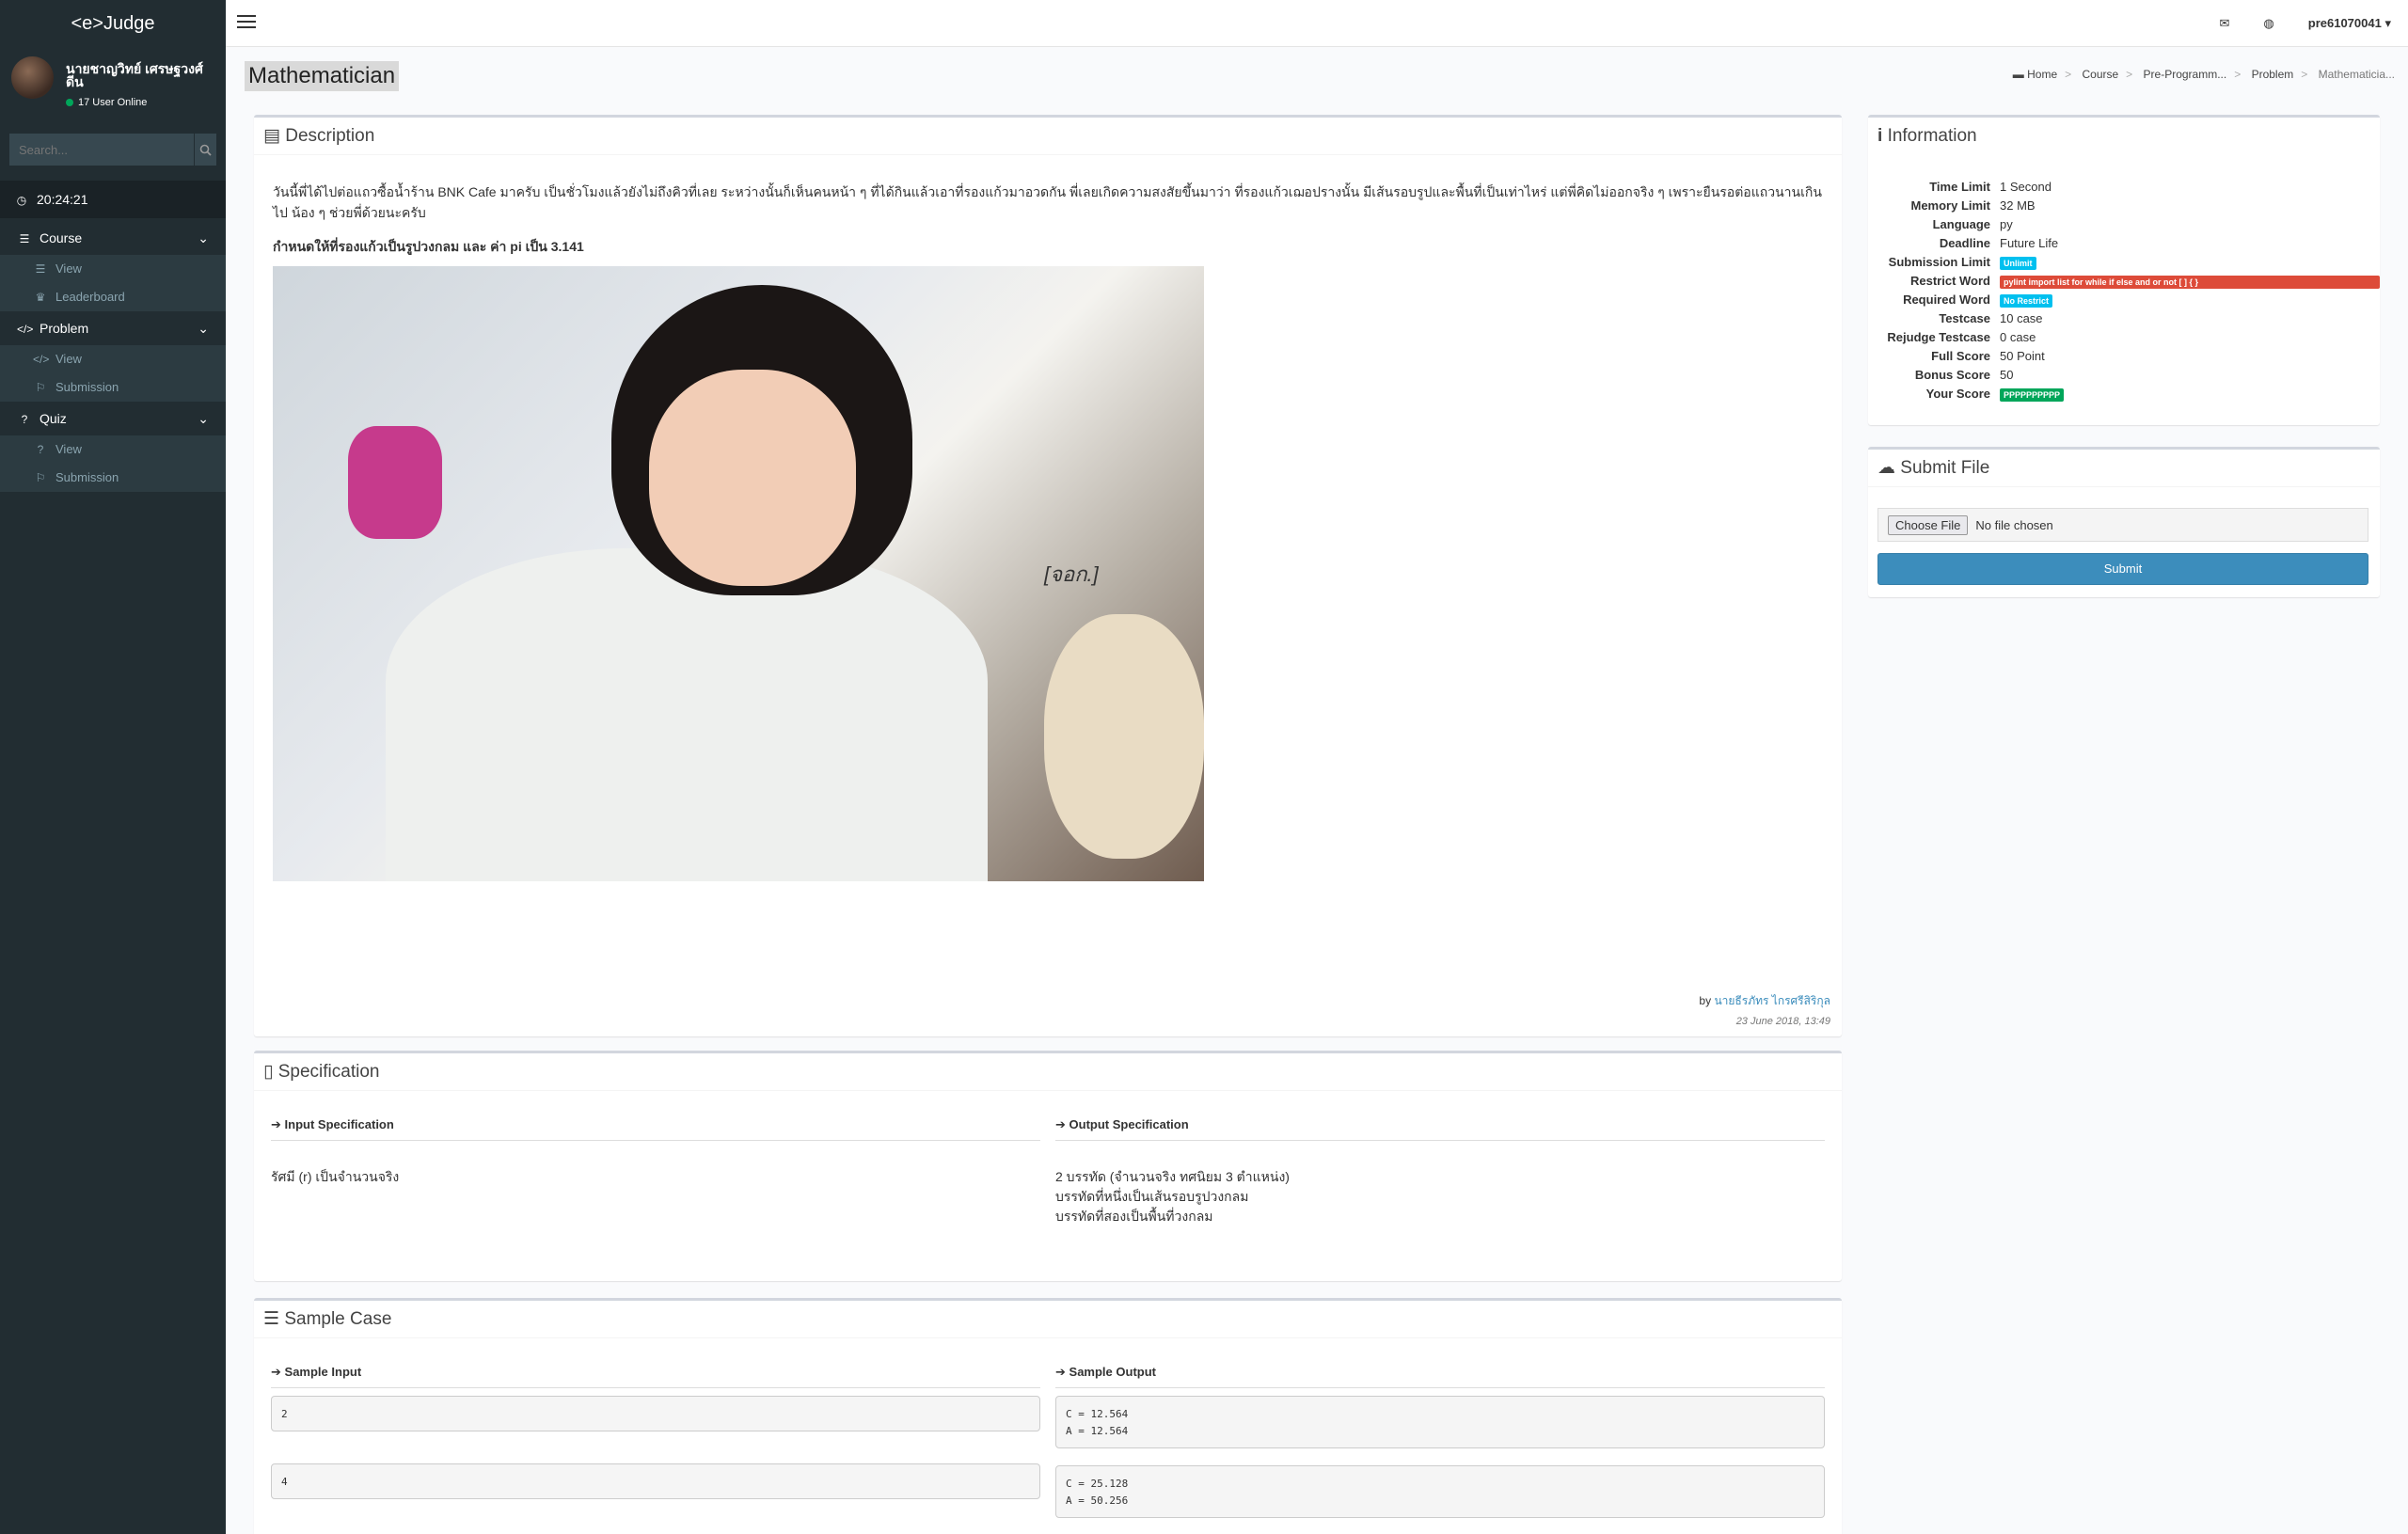 The height and width of the screenshot is (1534, 2408). What do you see at coordinates (272, 1319) in the screenshot?
I see `list-ol-icon: ☰` at bounding box center [272, 1319].